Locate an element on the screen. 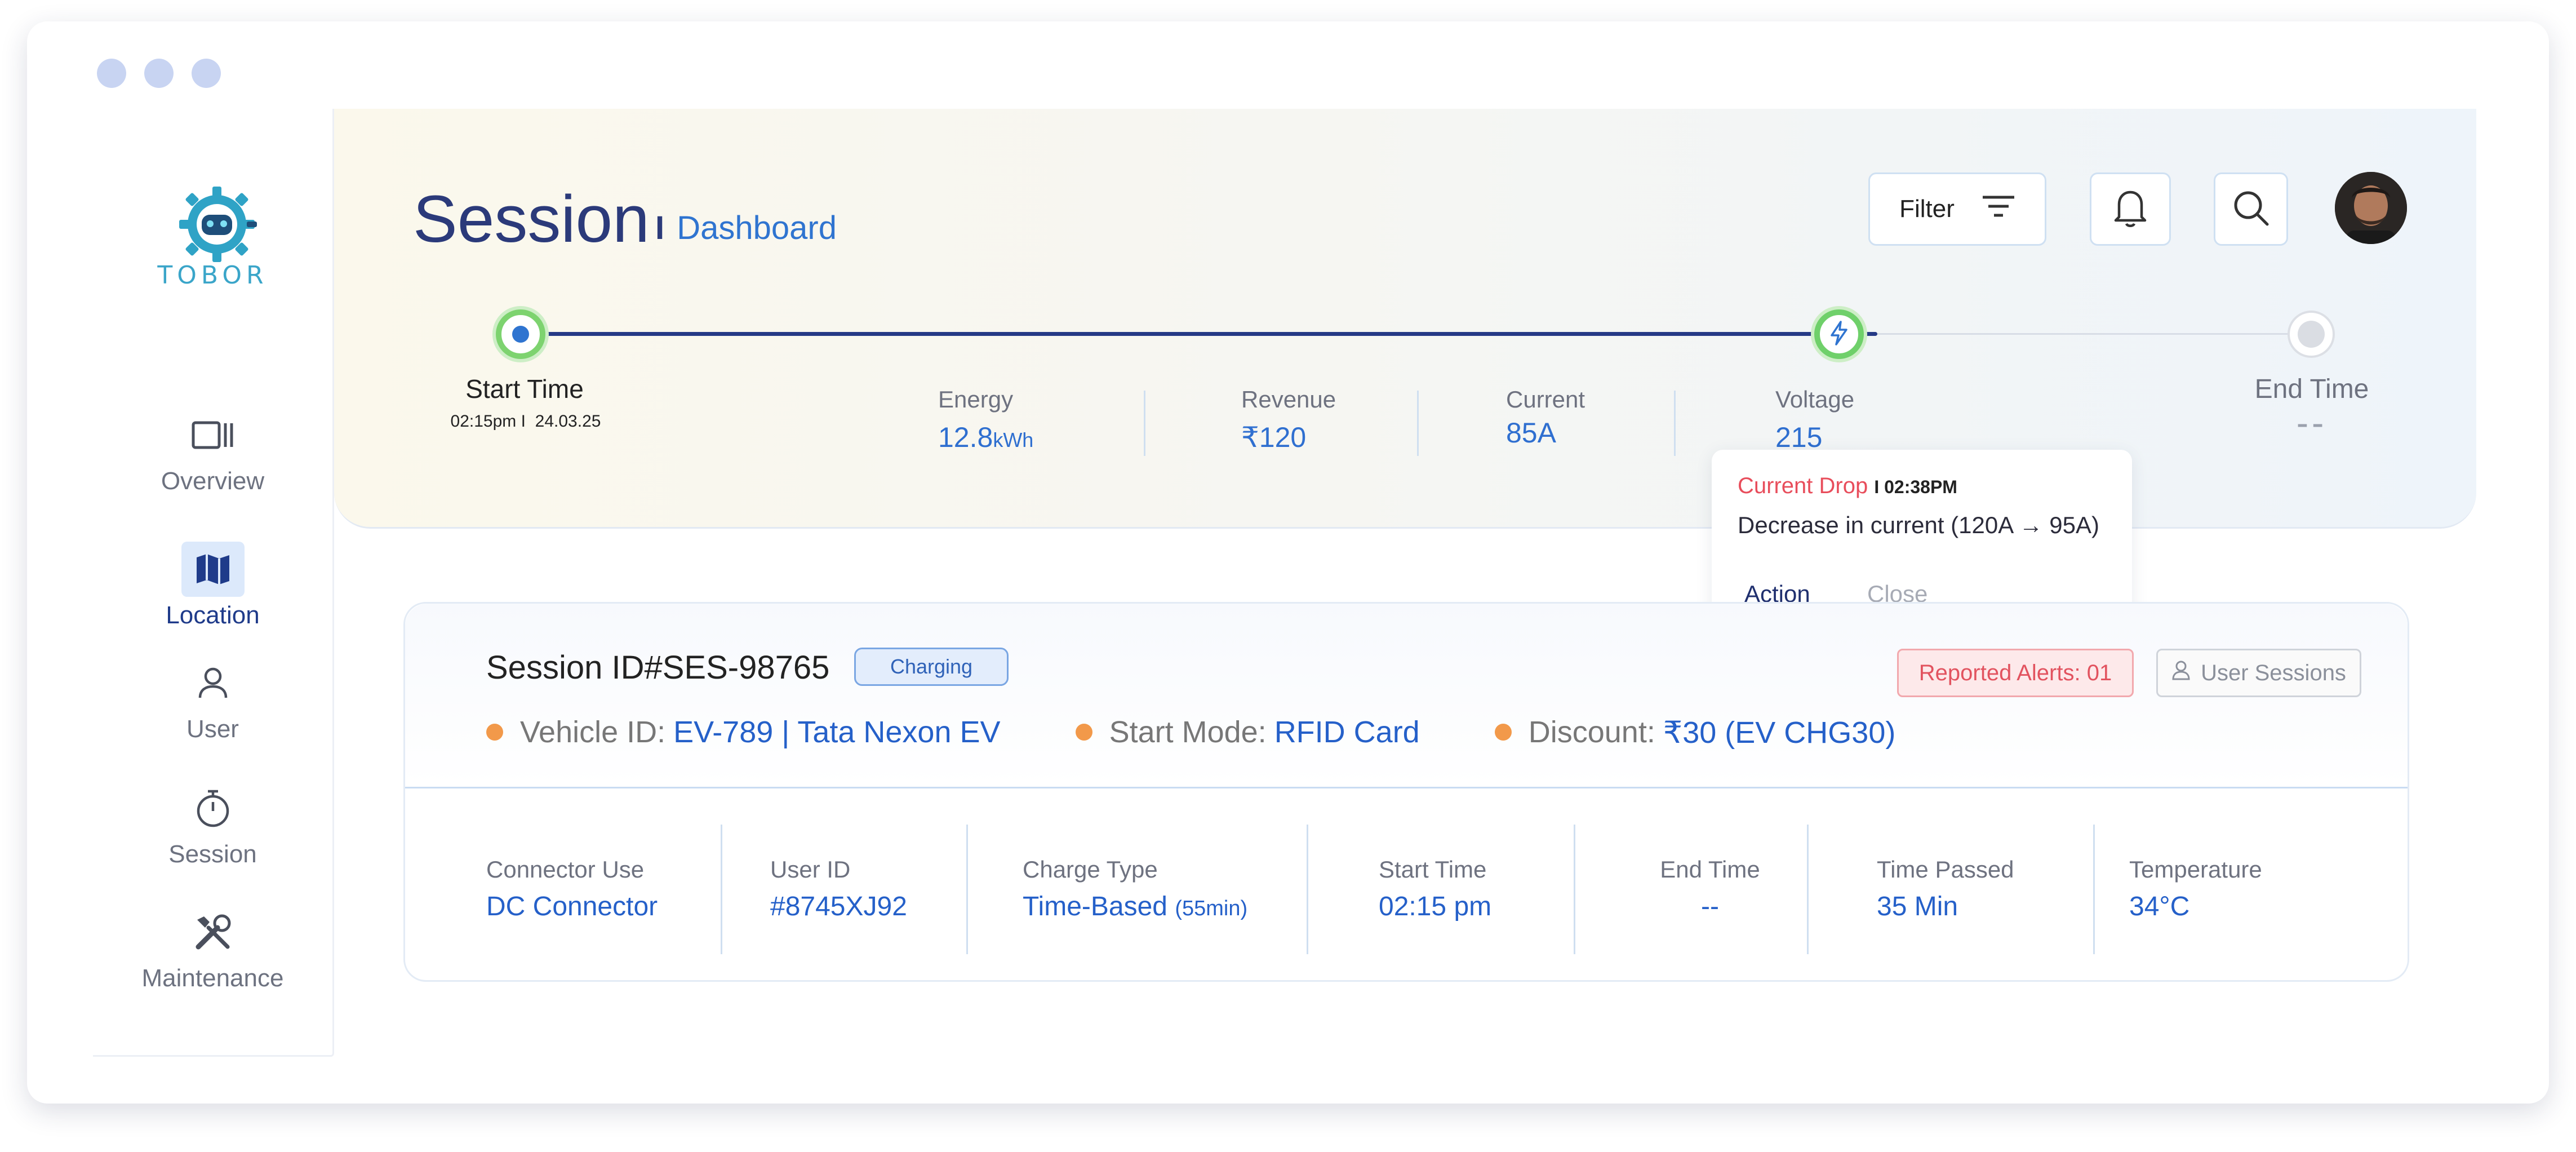  sidebar-item-session: Session is located at coordinates (213, 825).